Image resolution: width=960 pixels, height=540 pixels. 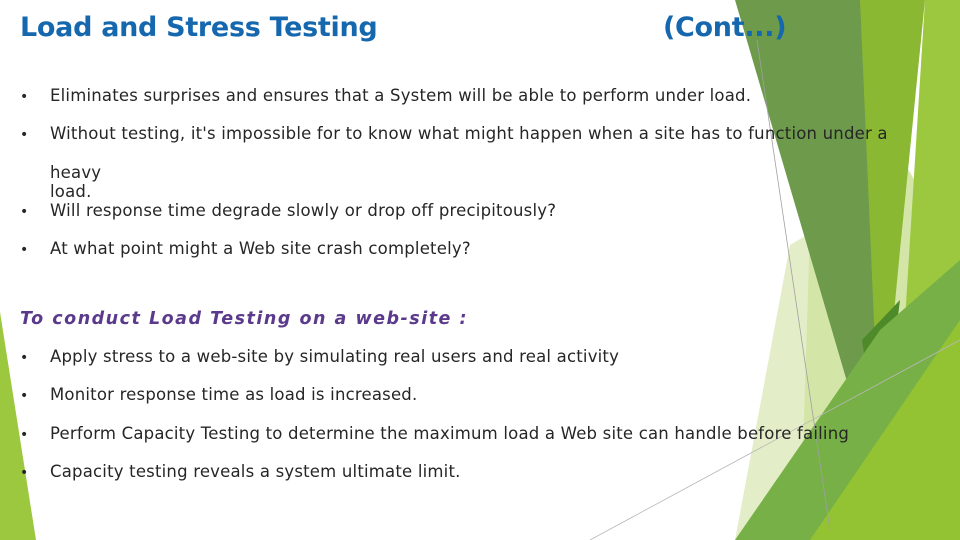 What do you see at coordinates (725, 27) in the screenshot?
I see `slide-title-suffix: (Cont...)` at bounding box center [725, 27].